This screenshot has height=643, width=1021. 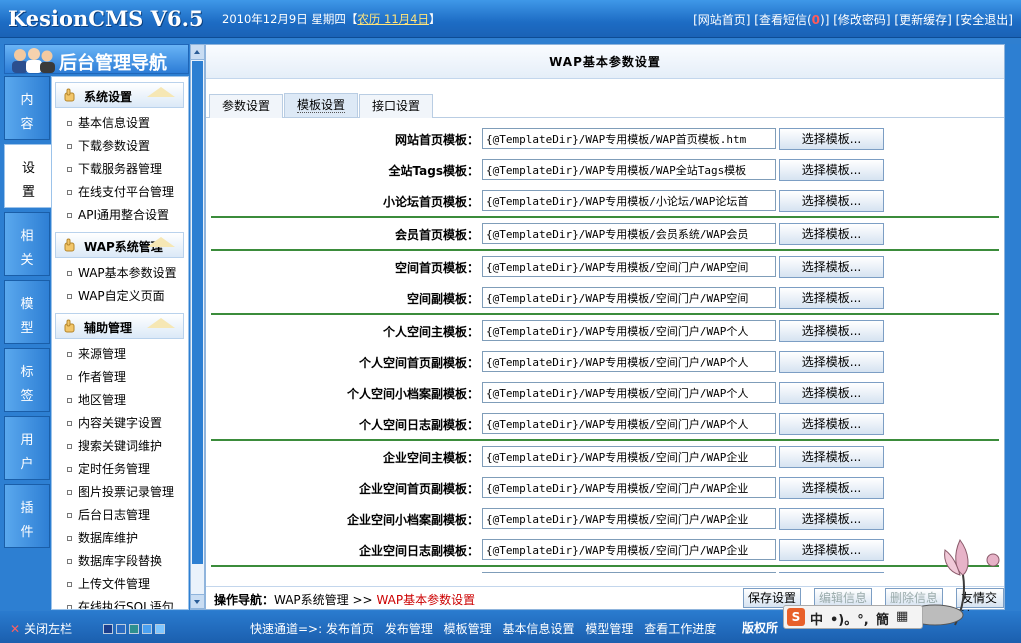 I want to click on template-path-input: {@TemplateDir}/WAP专用模板/空间门户/WAP圈子, so click(x=629, y=572).